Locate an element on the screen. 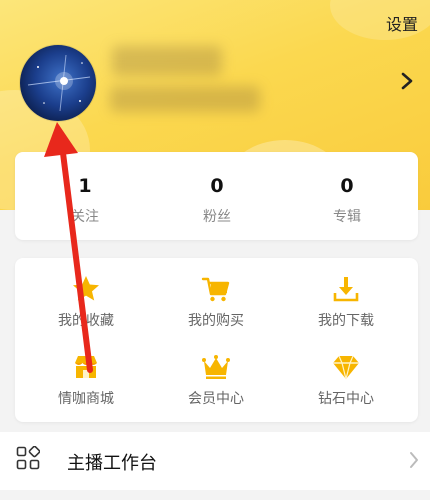 Image resolution: width=430 pixels, height=500 pixels. anchor-workbench-row: 主播工作台 is located at coordinates (215, 461).